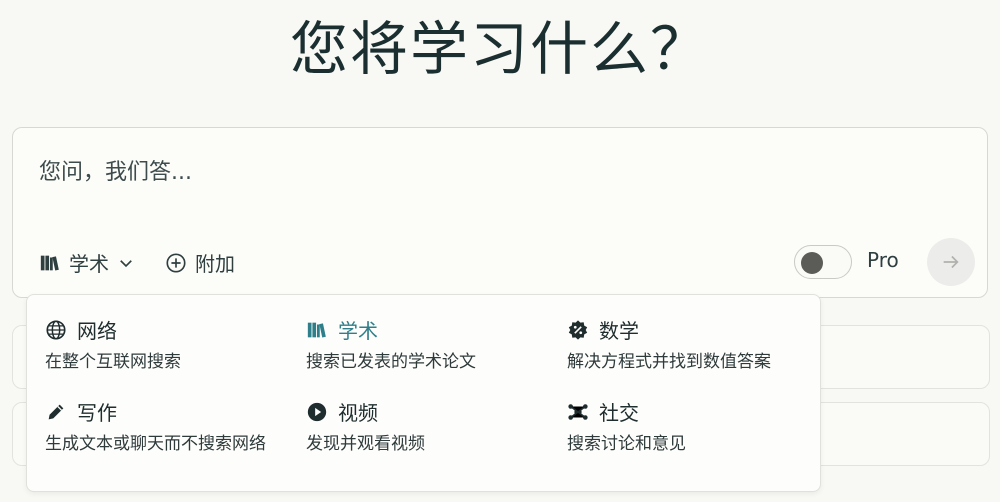  What do you see at coordinates (339, 172) in the screenshot?
I see `search-input` at bounding box center [339, 172].